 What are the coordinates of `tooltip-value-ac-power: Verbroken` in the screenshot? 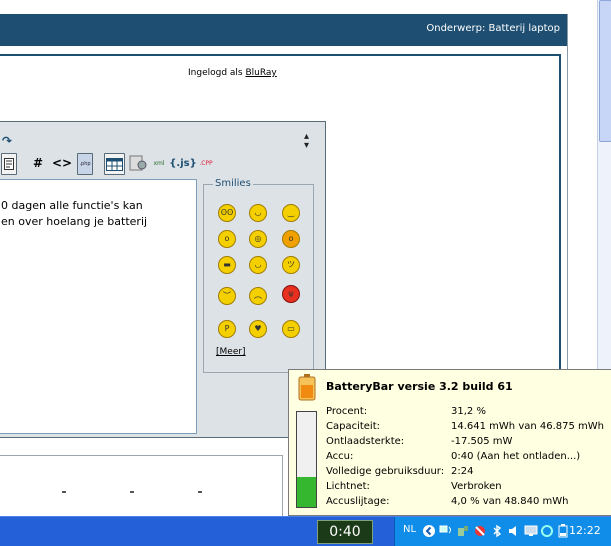 It's located at (476, 486).